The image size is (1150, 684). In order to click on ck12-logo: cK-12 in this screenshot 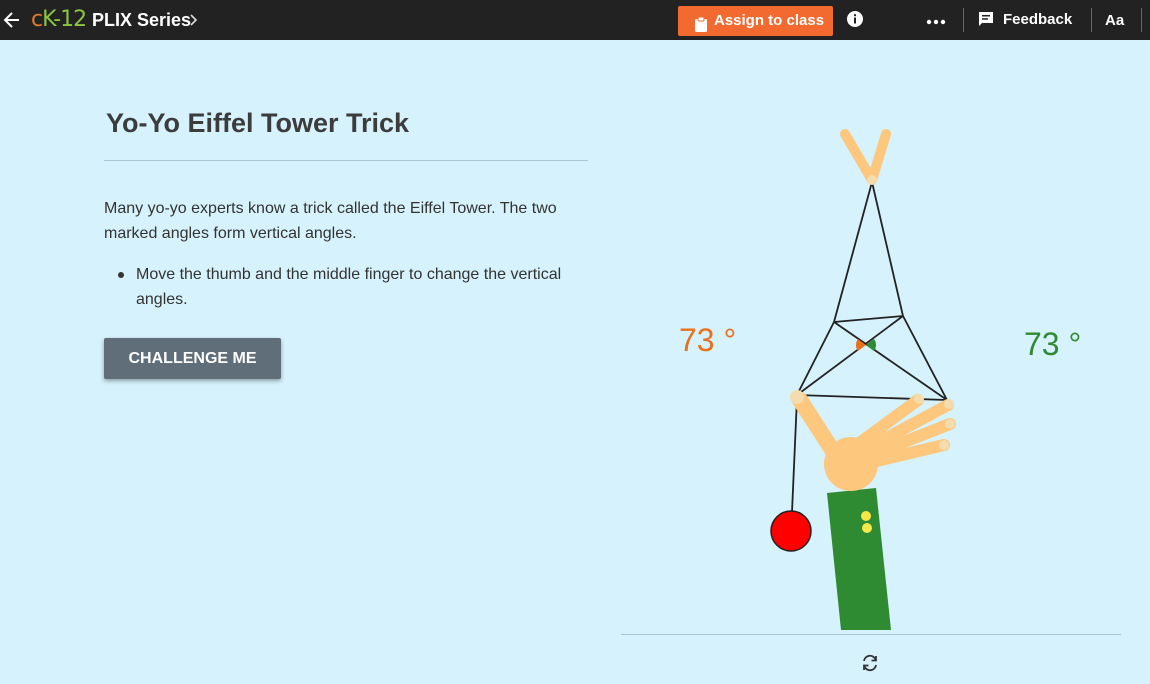, I will do `click(59, 20)`.